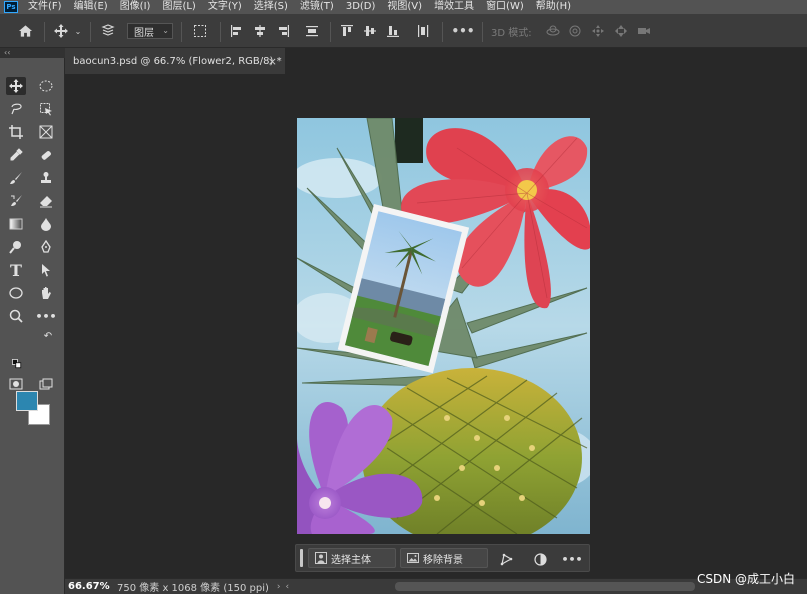 This screenshot has width=807, height=594. What do you see at coordinates (301, 558) in the screenshot?
I see `drag-handle` at bounding box center [301, 558].